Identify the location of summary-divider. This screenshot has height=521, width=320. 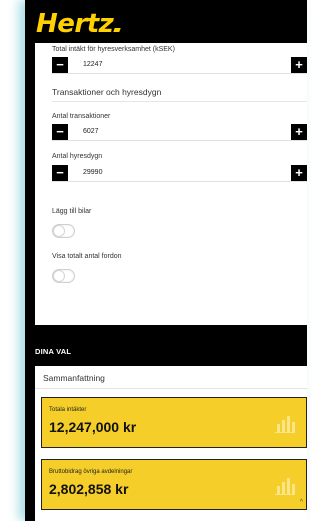
(171, 388).